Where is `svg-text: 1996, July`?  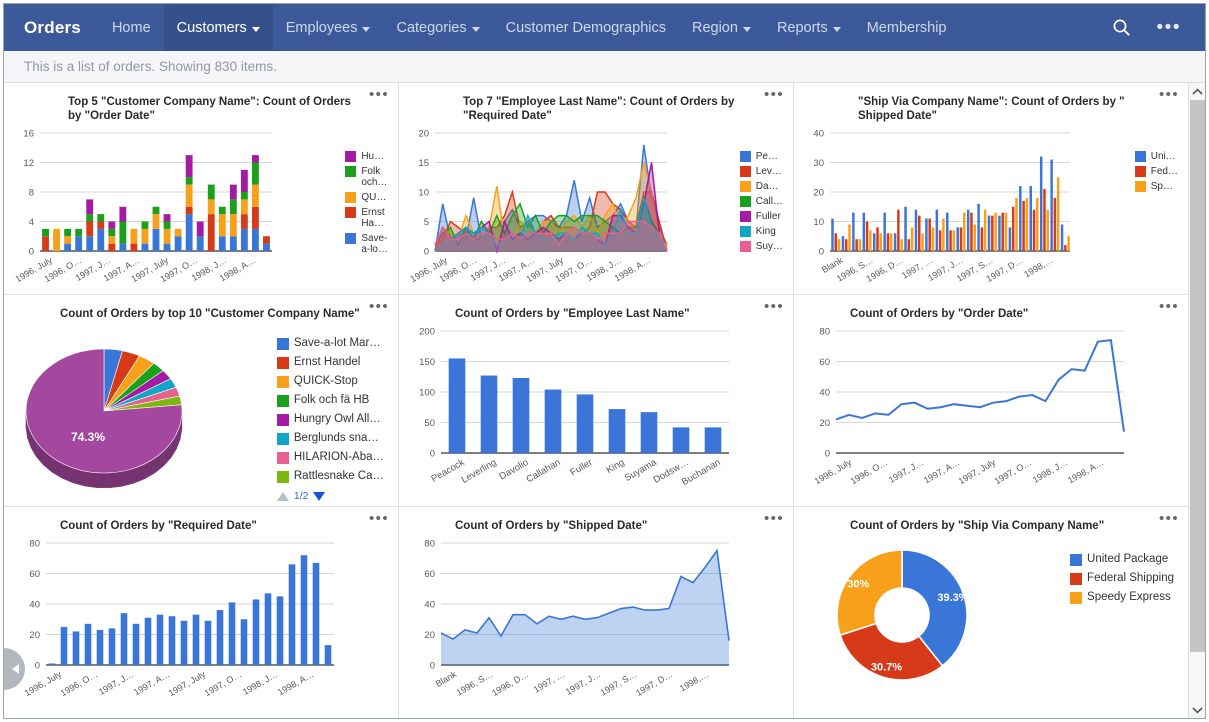 svg-text: 1996, July is located at coordinates (833, 471).